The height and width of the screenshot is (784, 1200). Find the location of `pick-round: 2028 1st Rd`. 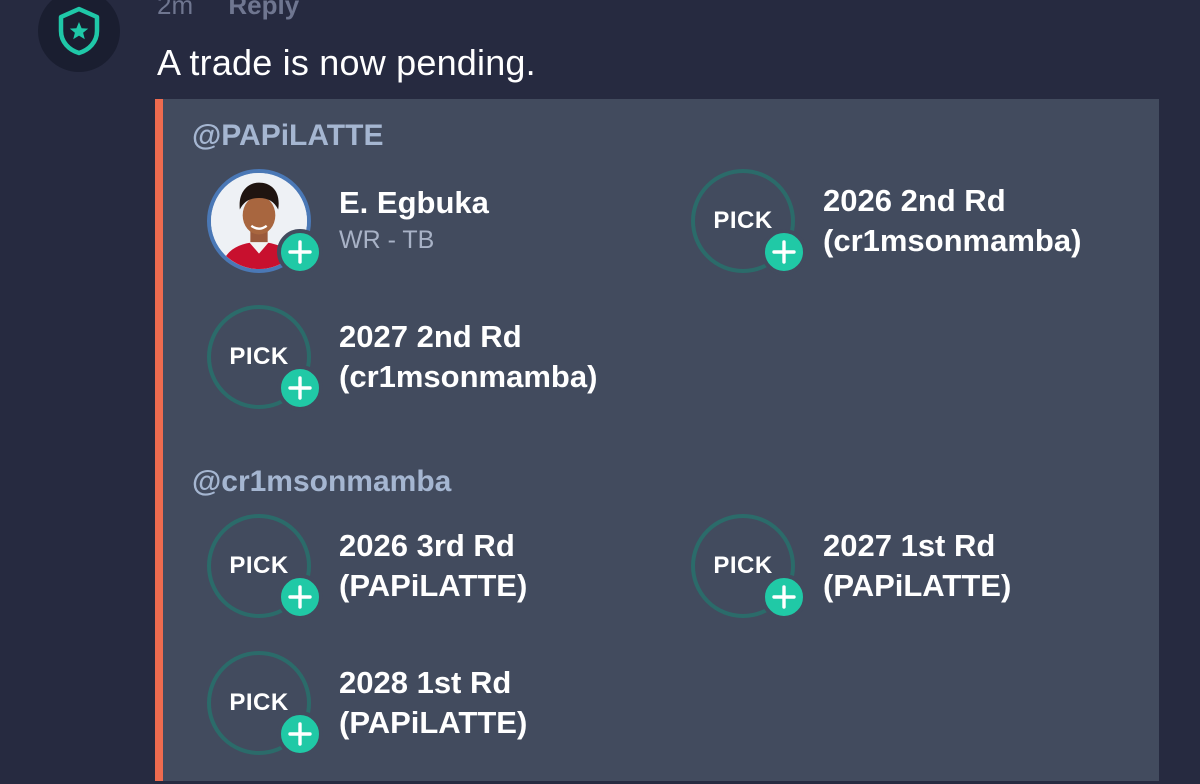

pick-round: 2028 1st Rd is located at coordinates (425, 682).